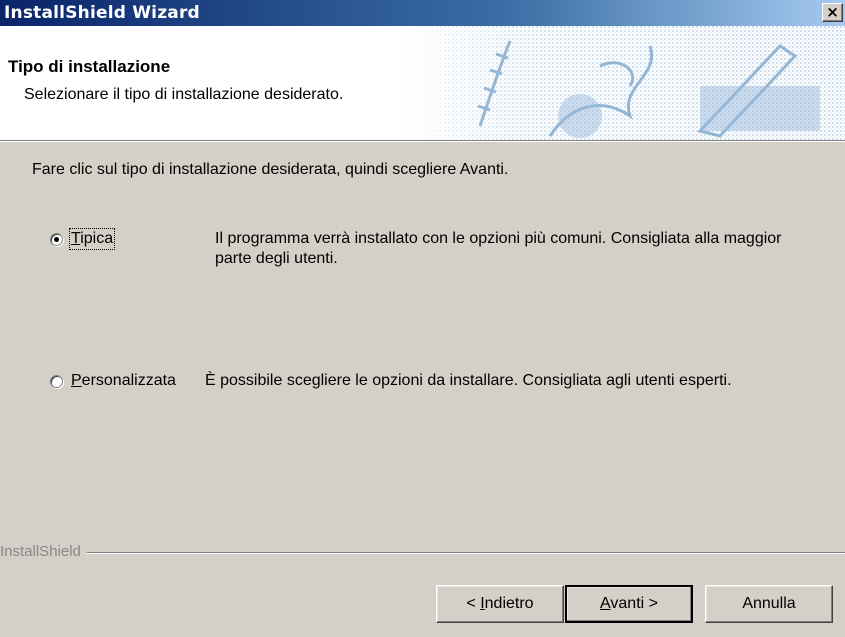 The height and width of the screenshot is (637, 845). Describe the element at coordinates (422, 13) in the screenshot. I see `title-bar: InstallShield Wizard ×` at that location.